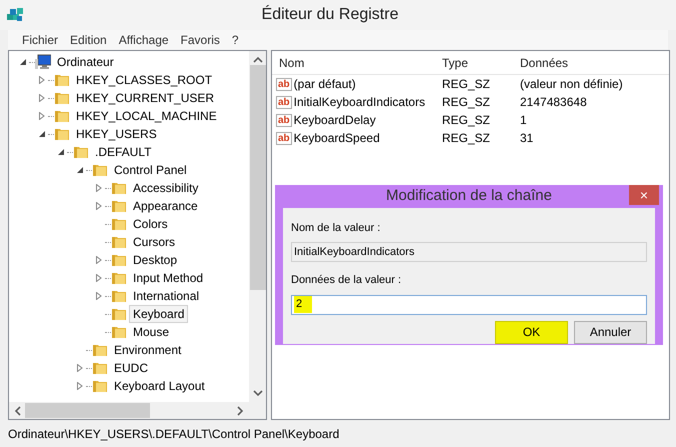 The image size is (676, 447). I want to click on value-data: 31, so click(527, 138).